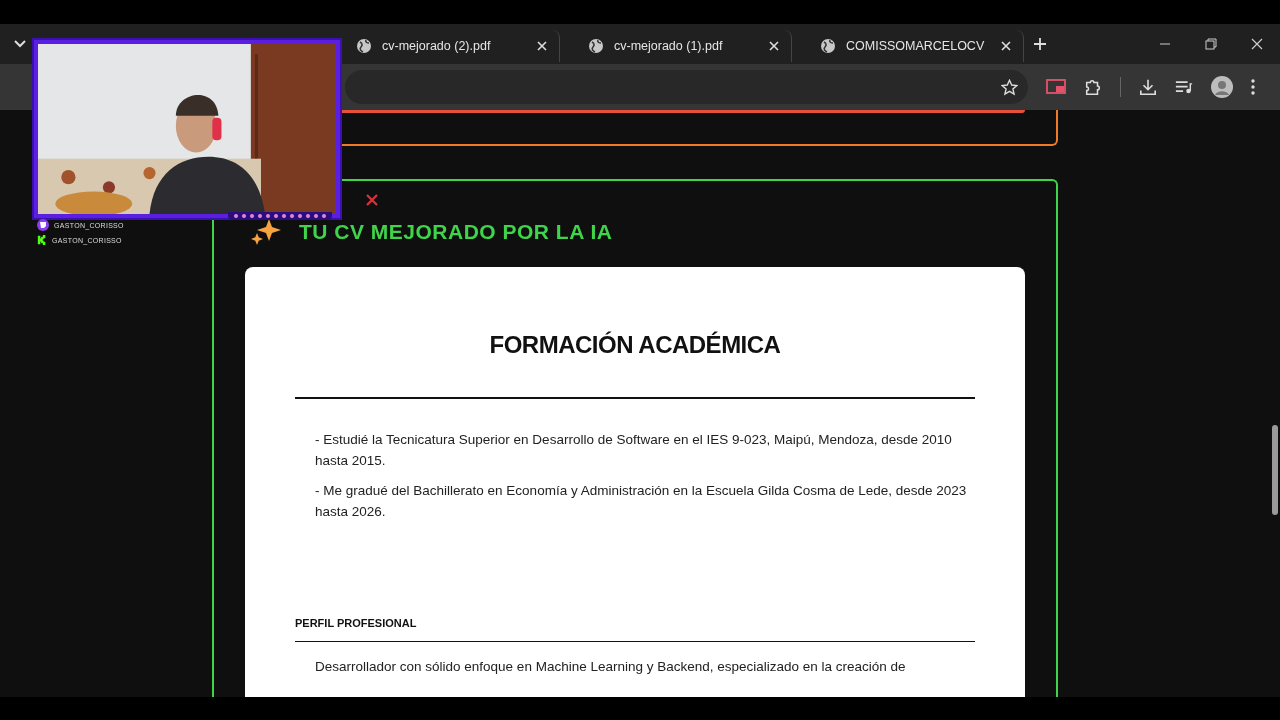 The width and height of the screenshot is (1280, 720). I want to click on new-tab-icon, so click(1040, 44).